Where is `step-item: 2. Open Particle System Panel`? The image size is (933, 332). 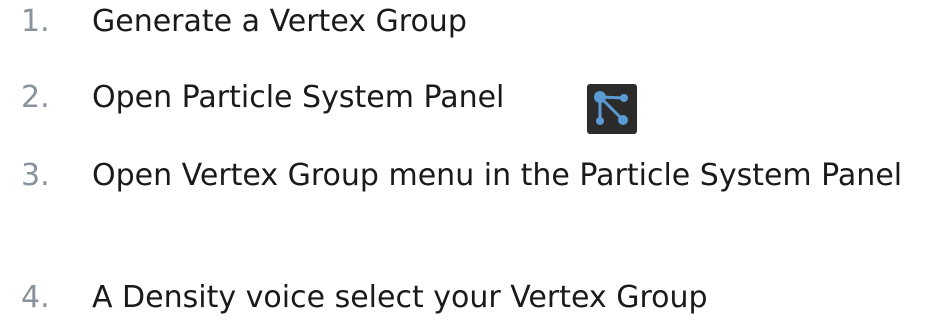
step-item: 2. Open Particle System Panel is located at coordinates (262, 97).